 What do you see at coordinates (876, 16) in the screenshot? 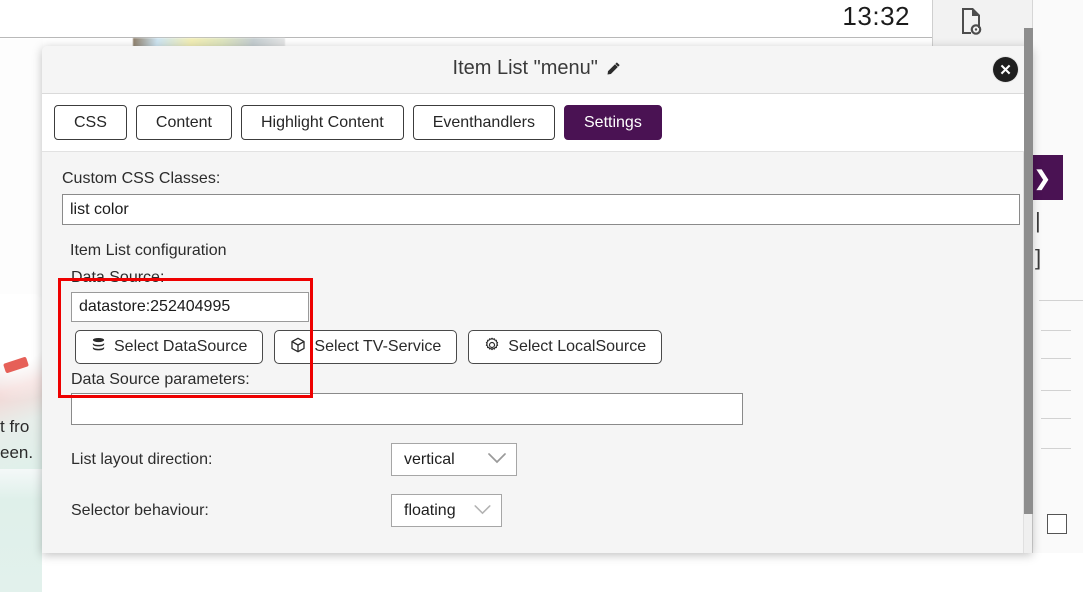
I see `clock: 13:32` at bounding box center [876, 16].